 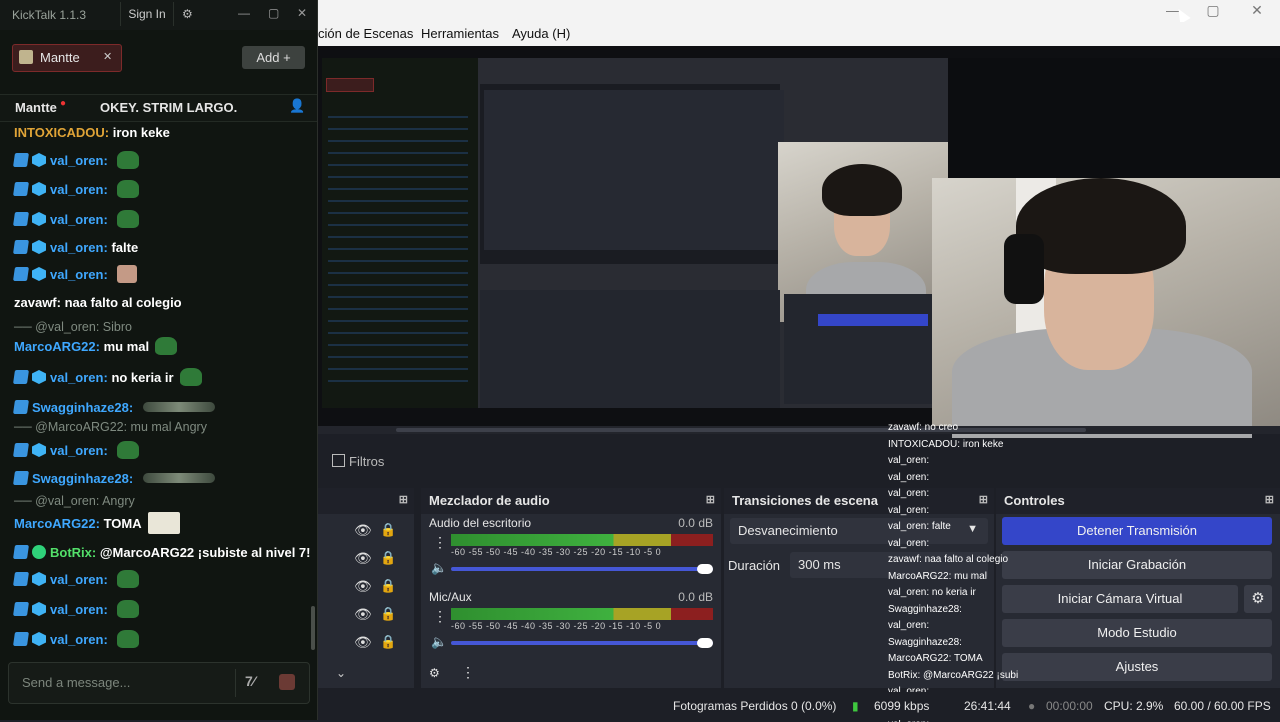 What do you see at coordinates (388, 586) in the screenshot?
I see `source-lock-icons: 🔒 🔒 🔒 🔒 🔒` at bounding box center [388, 586].